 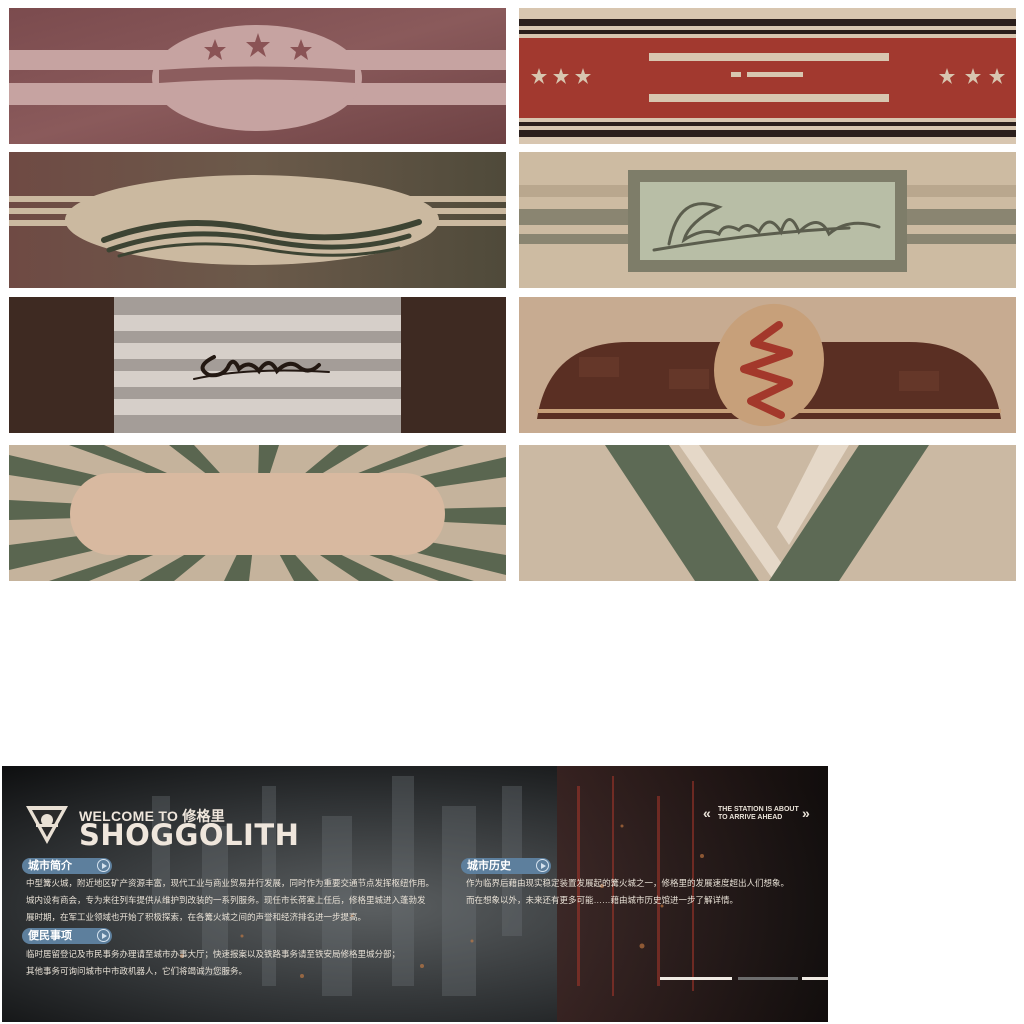 I want to click on tile-v-chevron, so click(x=767, y=513).